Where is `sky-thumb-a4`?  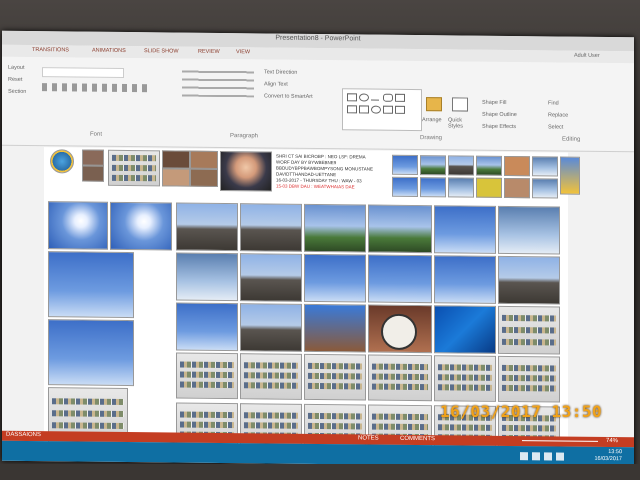
sky-thumb-a4 is located at coordinates (489, 165).